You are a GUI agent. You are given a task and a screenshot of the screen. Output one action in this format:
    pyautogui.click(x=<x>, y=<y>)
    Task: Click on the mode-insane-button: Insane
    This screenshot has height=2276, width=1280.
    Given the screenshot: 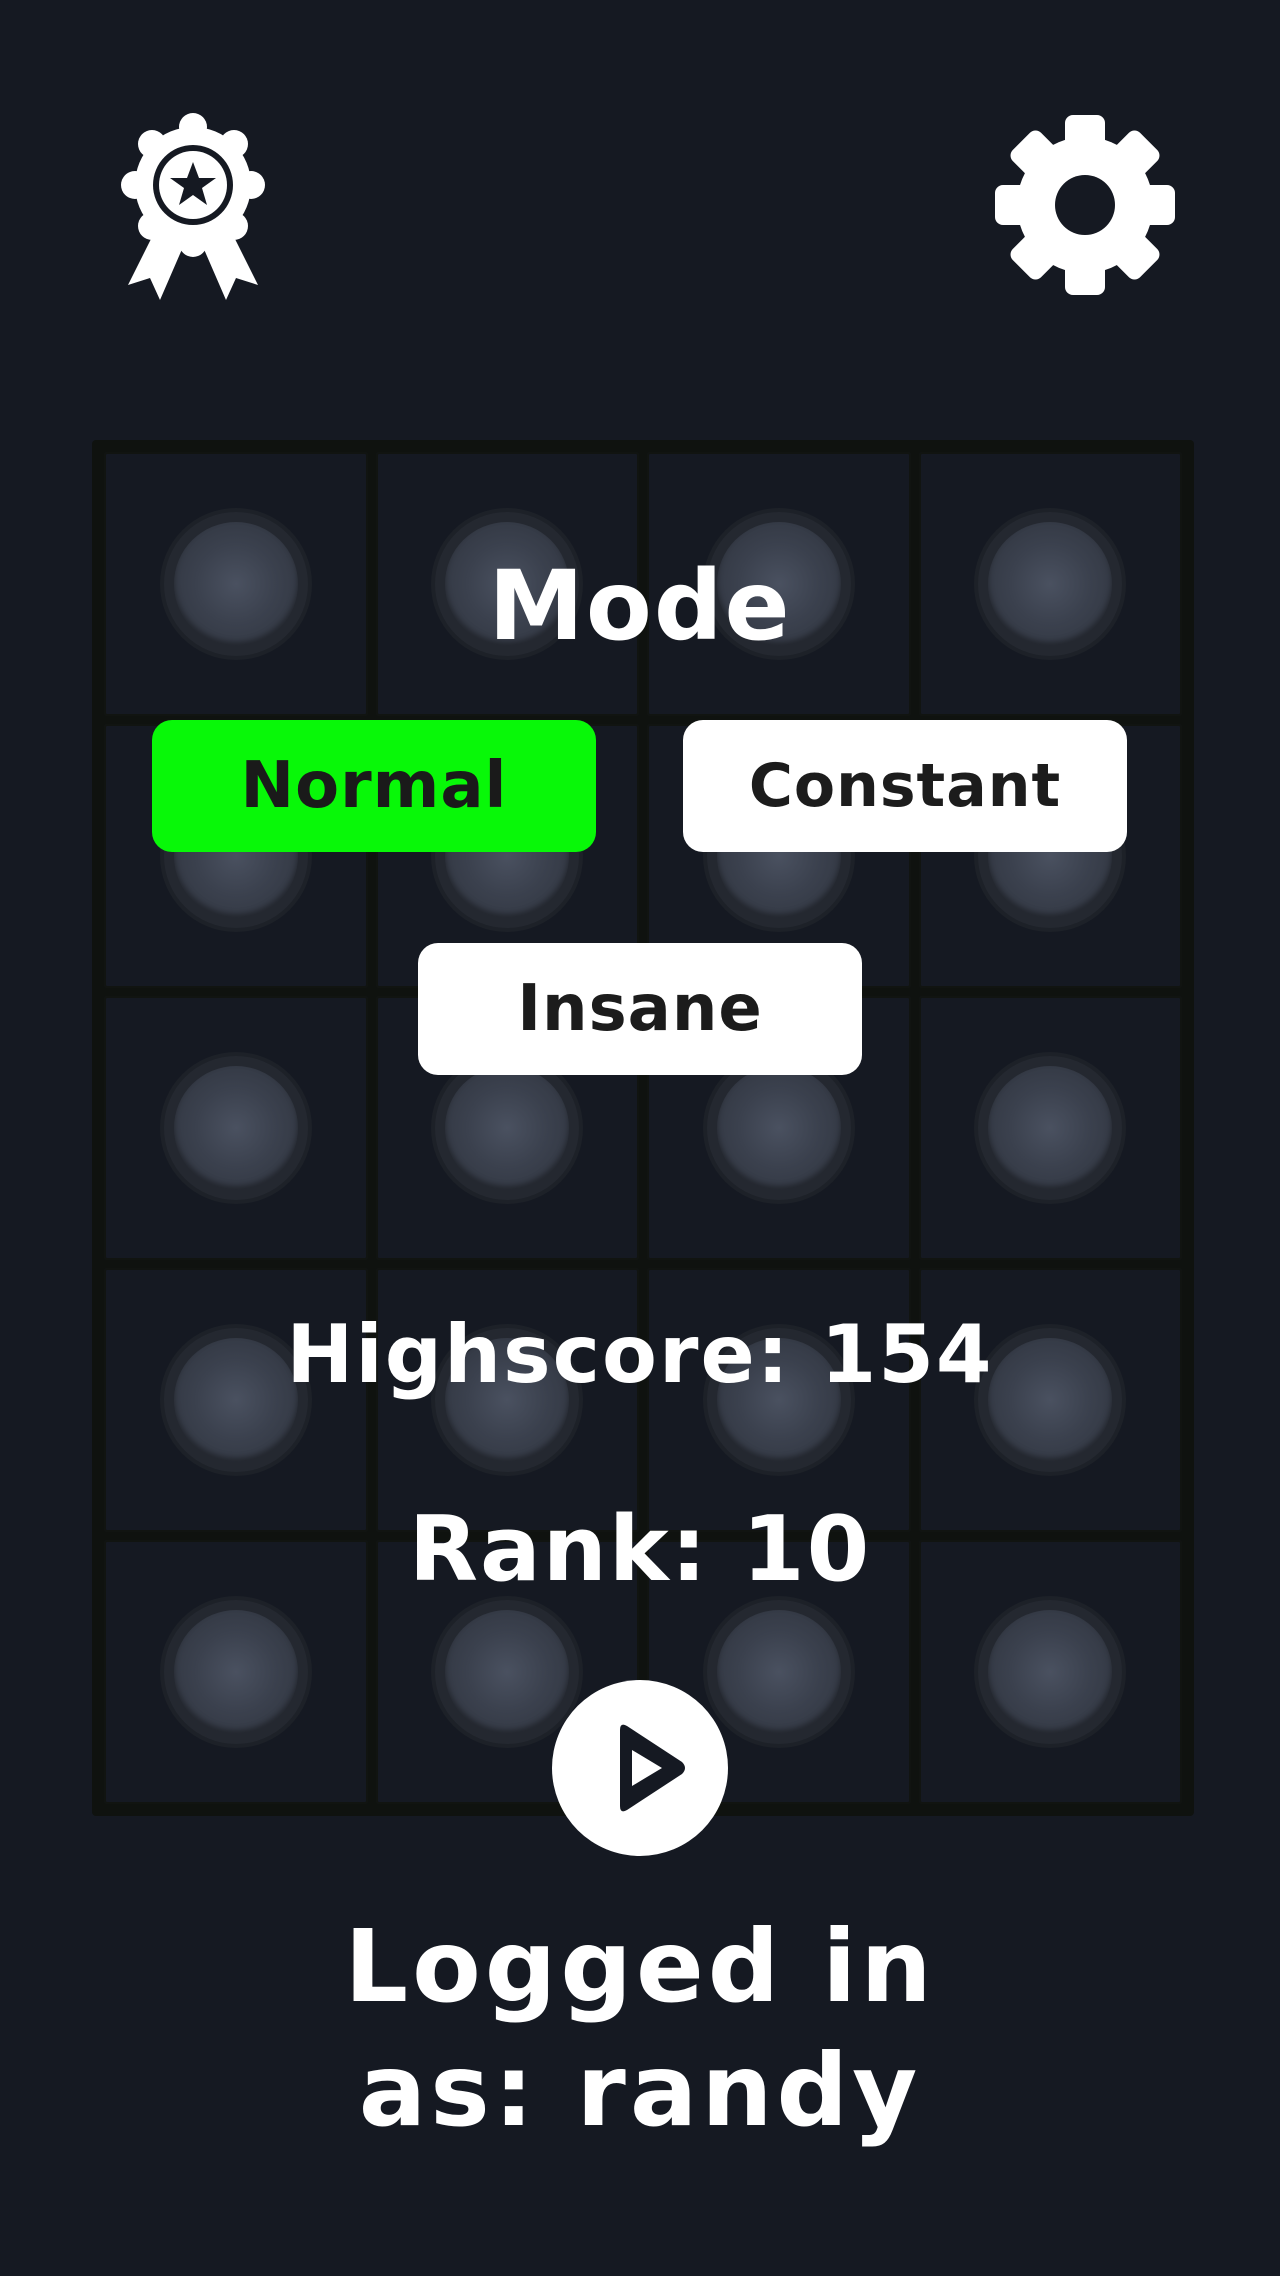 What is the action you would take?
    pyautogui.click(x=640, y=1009)
    